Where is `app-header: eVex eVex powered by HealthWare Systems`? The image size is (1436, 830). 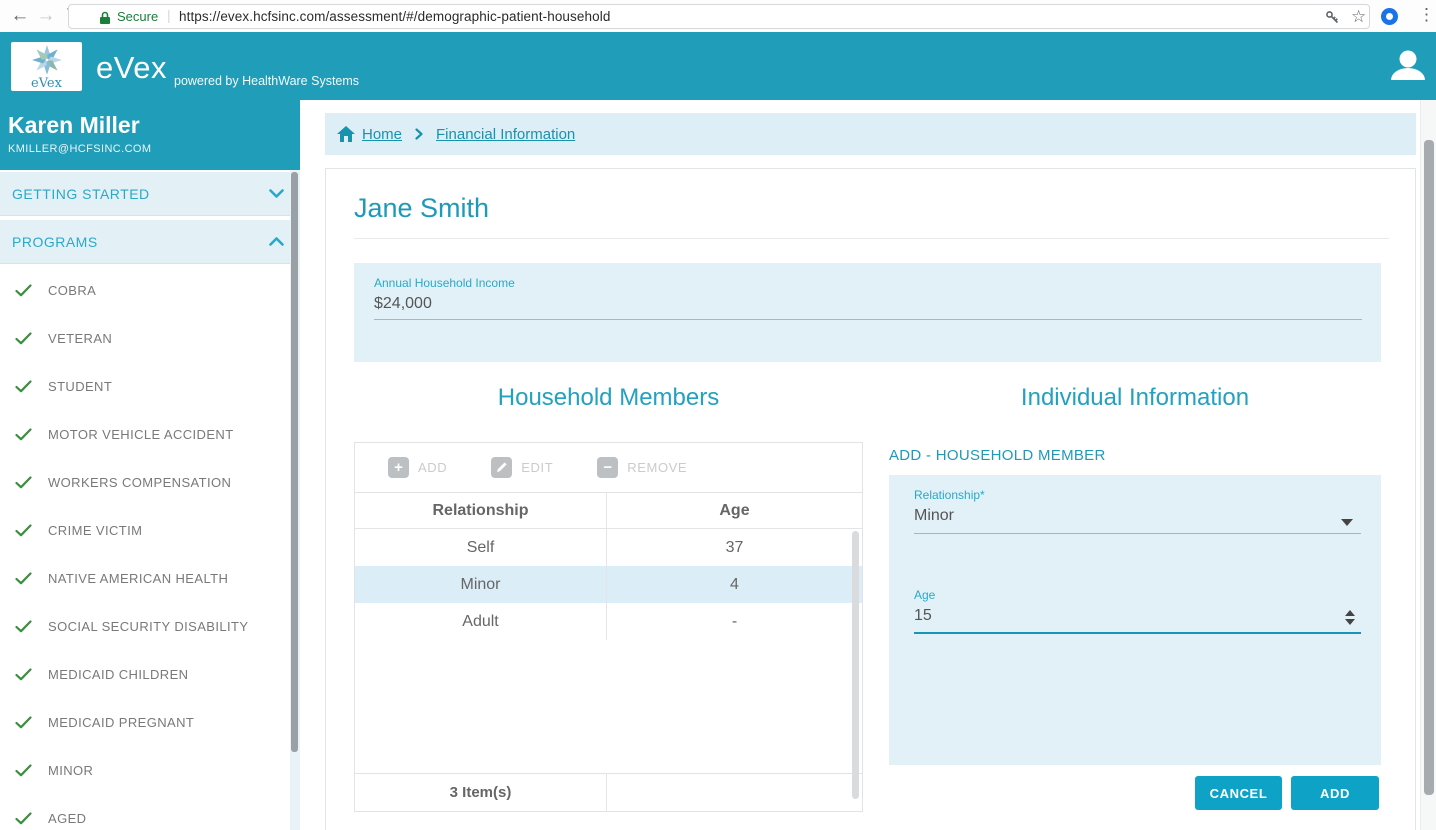 app-header: eVex eVex powered by HealthWare Systems is located at coordinates (718, 66).